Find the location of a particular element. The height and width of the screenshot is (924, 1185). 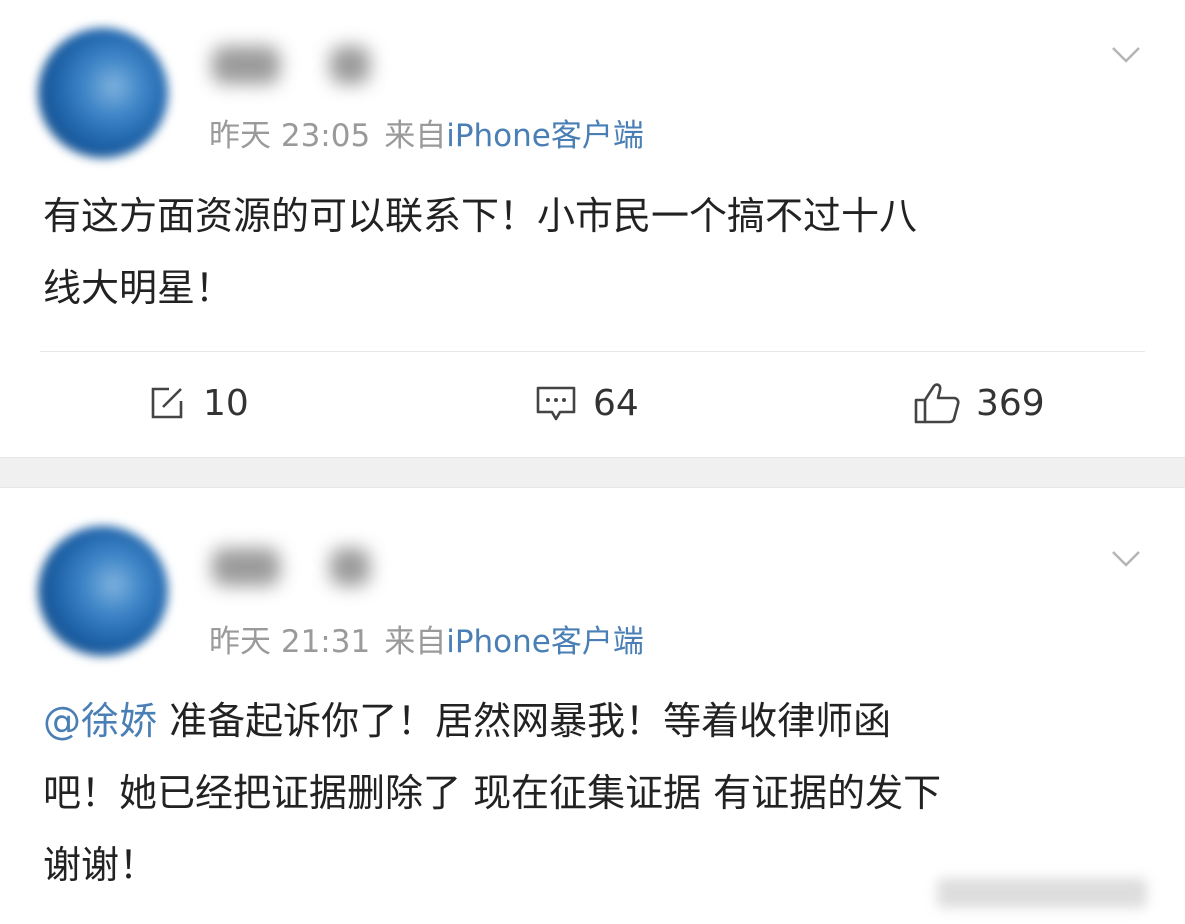

post-body-line: 吧！她已经把证据删除了 现在征集证据 有证据的发下 is located at coordinates (492, 793).